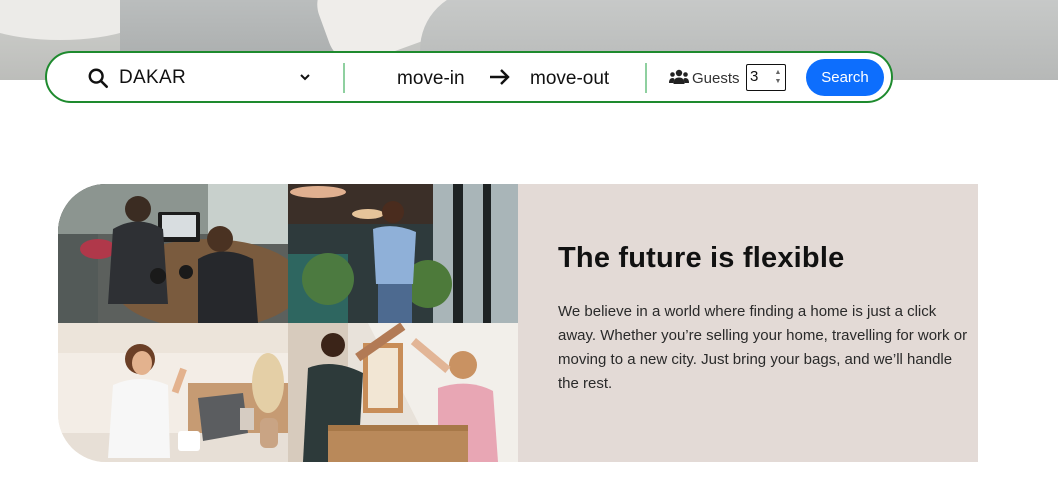 This screenshot has height=503, width=1058. What do you see at coordinates (716, 78) in the screenshot?
I see `guests-label: Guests` at bounding box center [716, 78].